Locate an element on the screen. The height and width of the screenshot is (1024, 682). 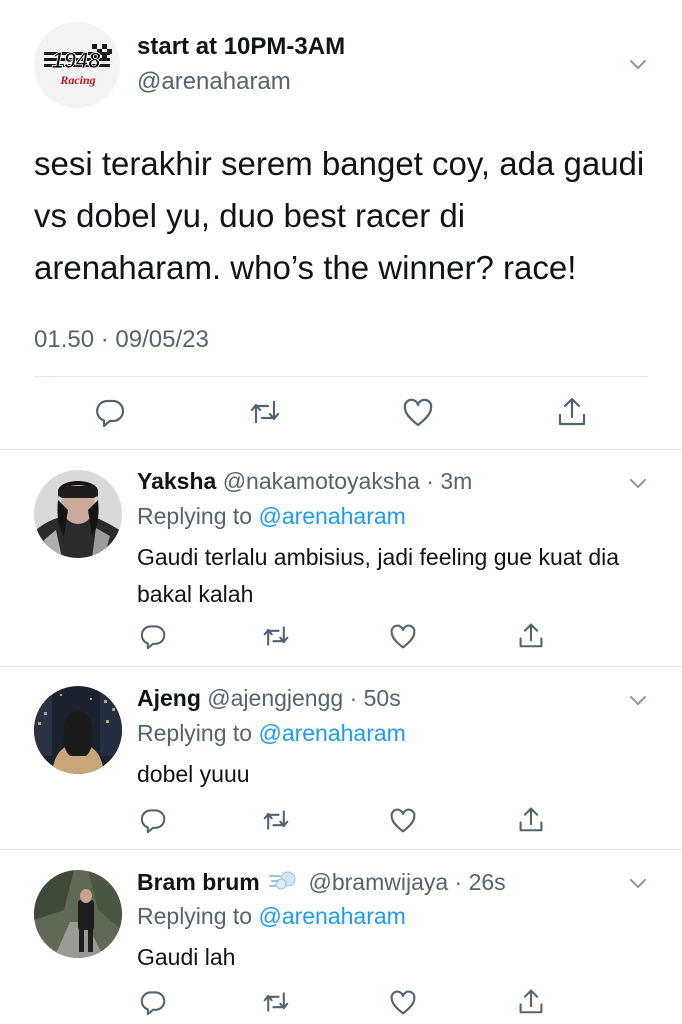
reply-header: Ajeng @ajengjengg · 50s is located at coordinates (269, 698).